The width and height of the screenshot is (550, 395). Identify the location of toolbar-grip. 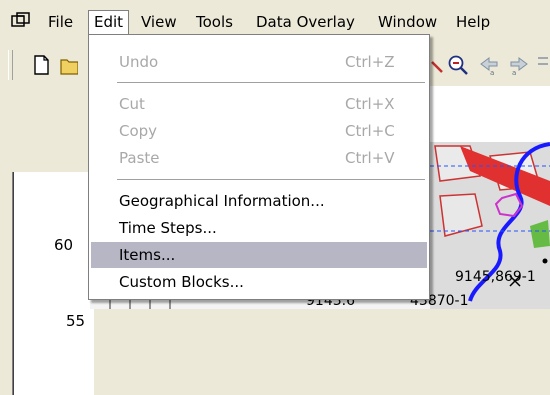
(10, 65).